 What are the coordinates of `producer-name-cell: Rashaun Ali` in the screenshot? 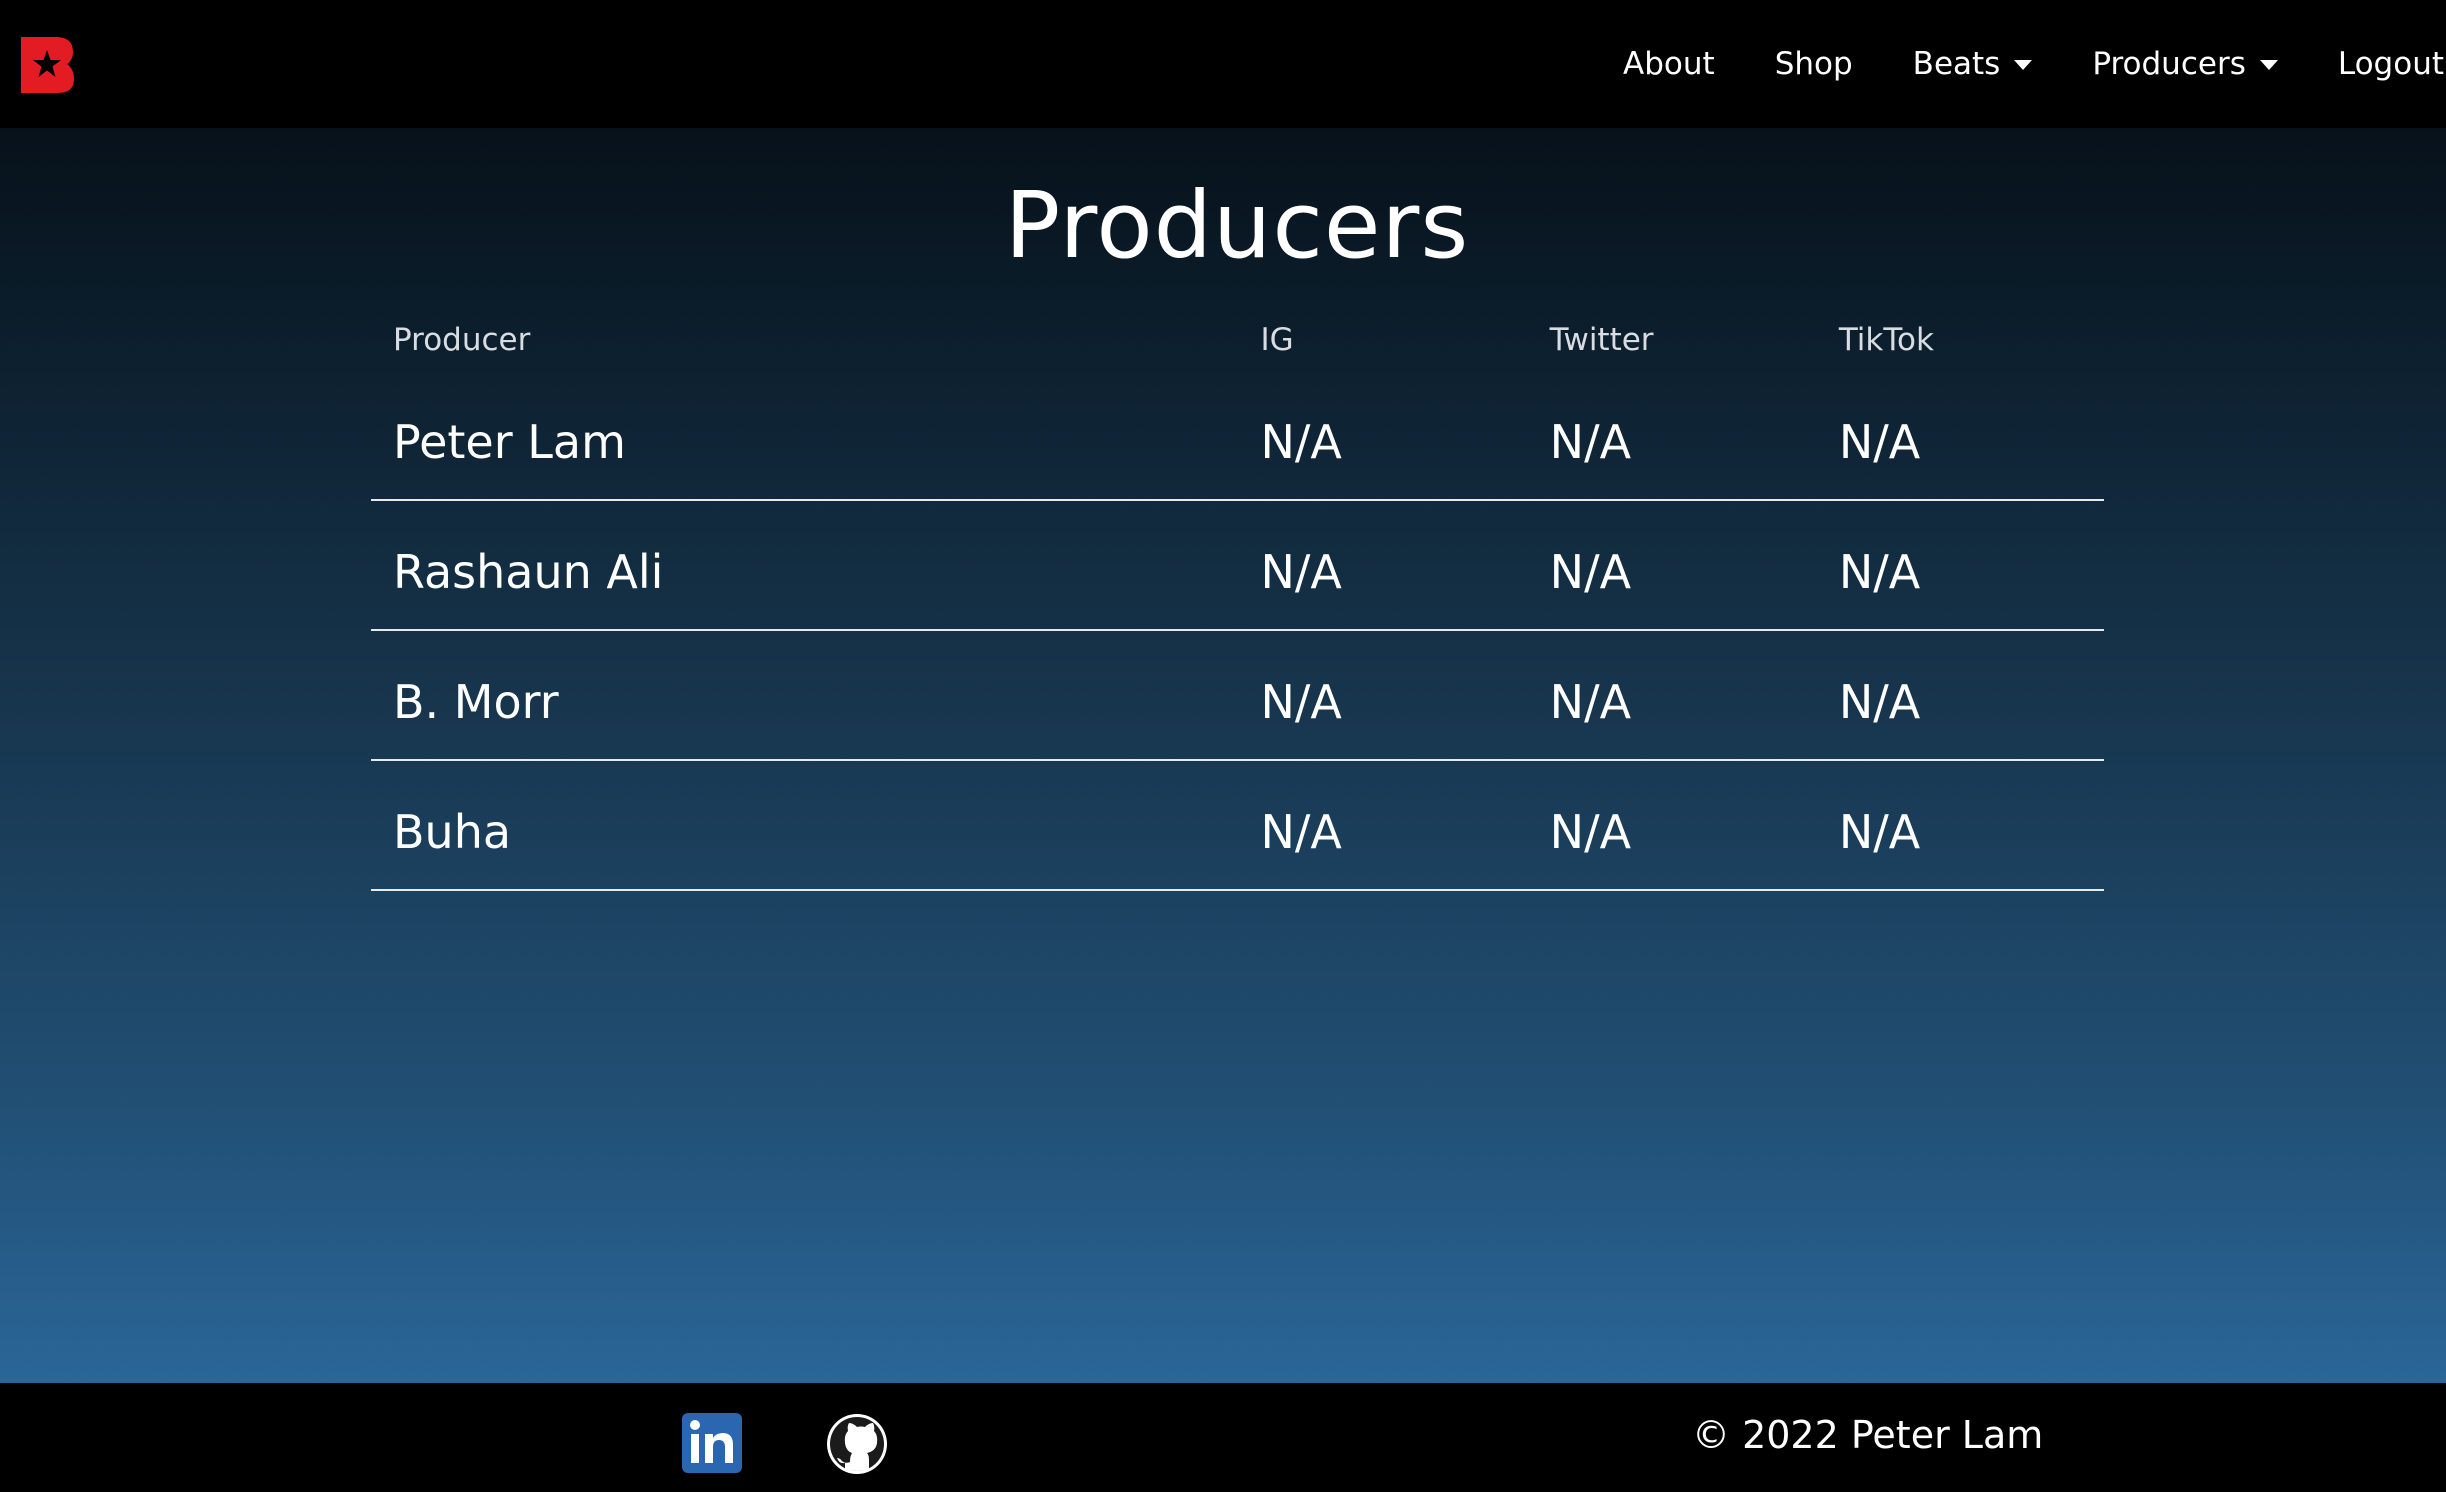 It's located at (805, 565).